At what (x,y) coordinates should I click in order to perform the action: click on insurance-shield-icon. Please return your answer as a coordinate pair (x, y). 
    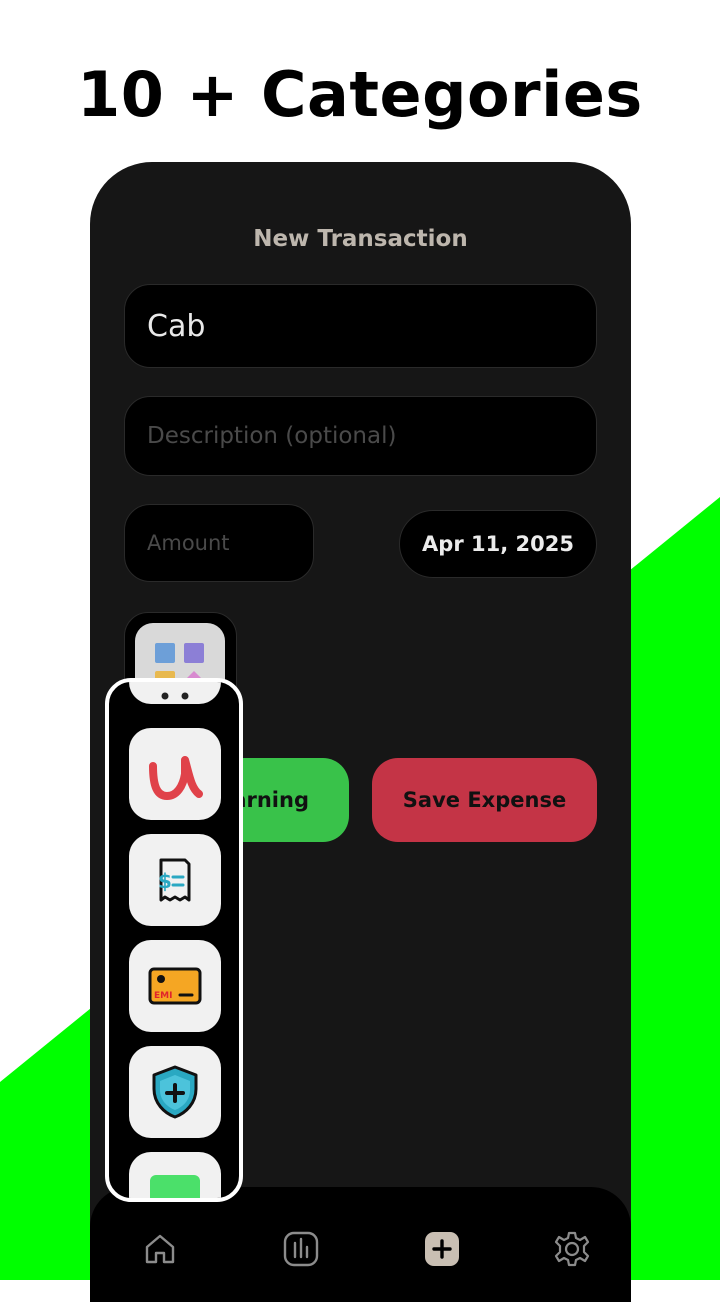
    Looking at the image, I should click on (175, 1092).